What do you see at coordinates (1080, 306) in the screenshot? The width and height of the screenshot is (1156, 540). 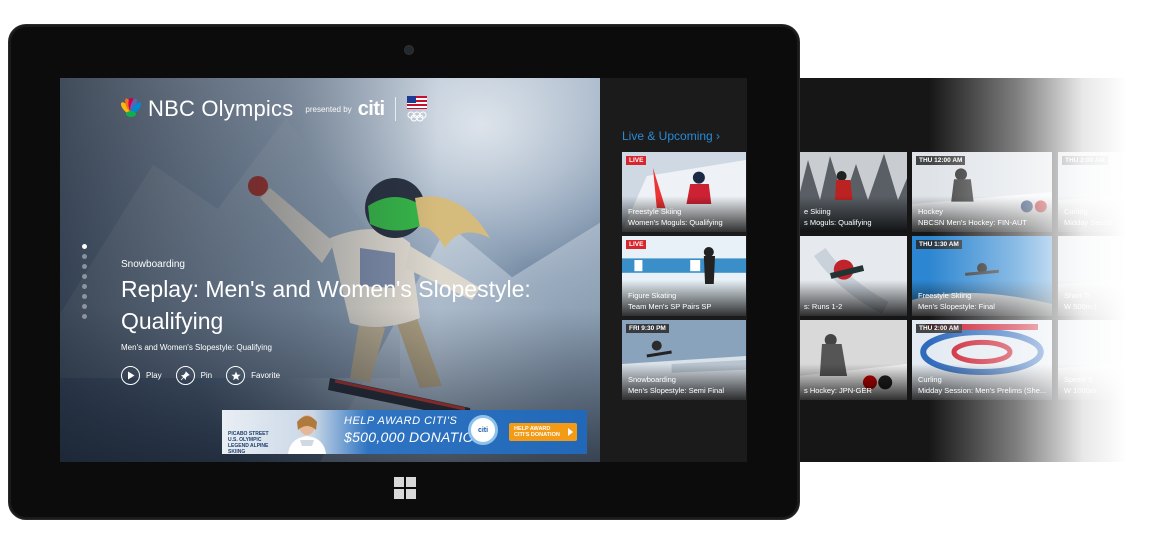 I see `tile-event: W 500m (` at bounding box center [1080, 306].